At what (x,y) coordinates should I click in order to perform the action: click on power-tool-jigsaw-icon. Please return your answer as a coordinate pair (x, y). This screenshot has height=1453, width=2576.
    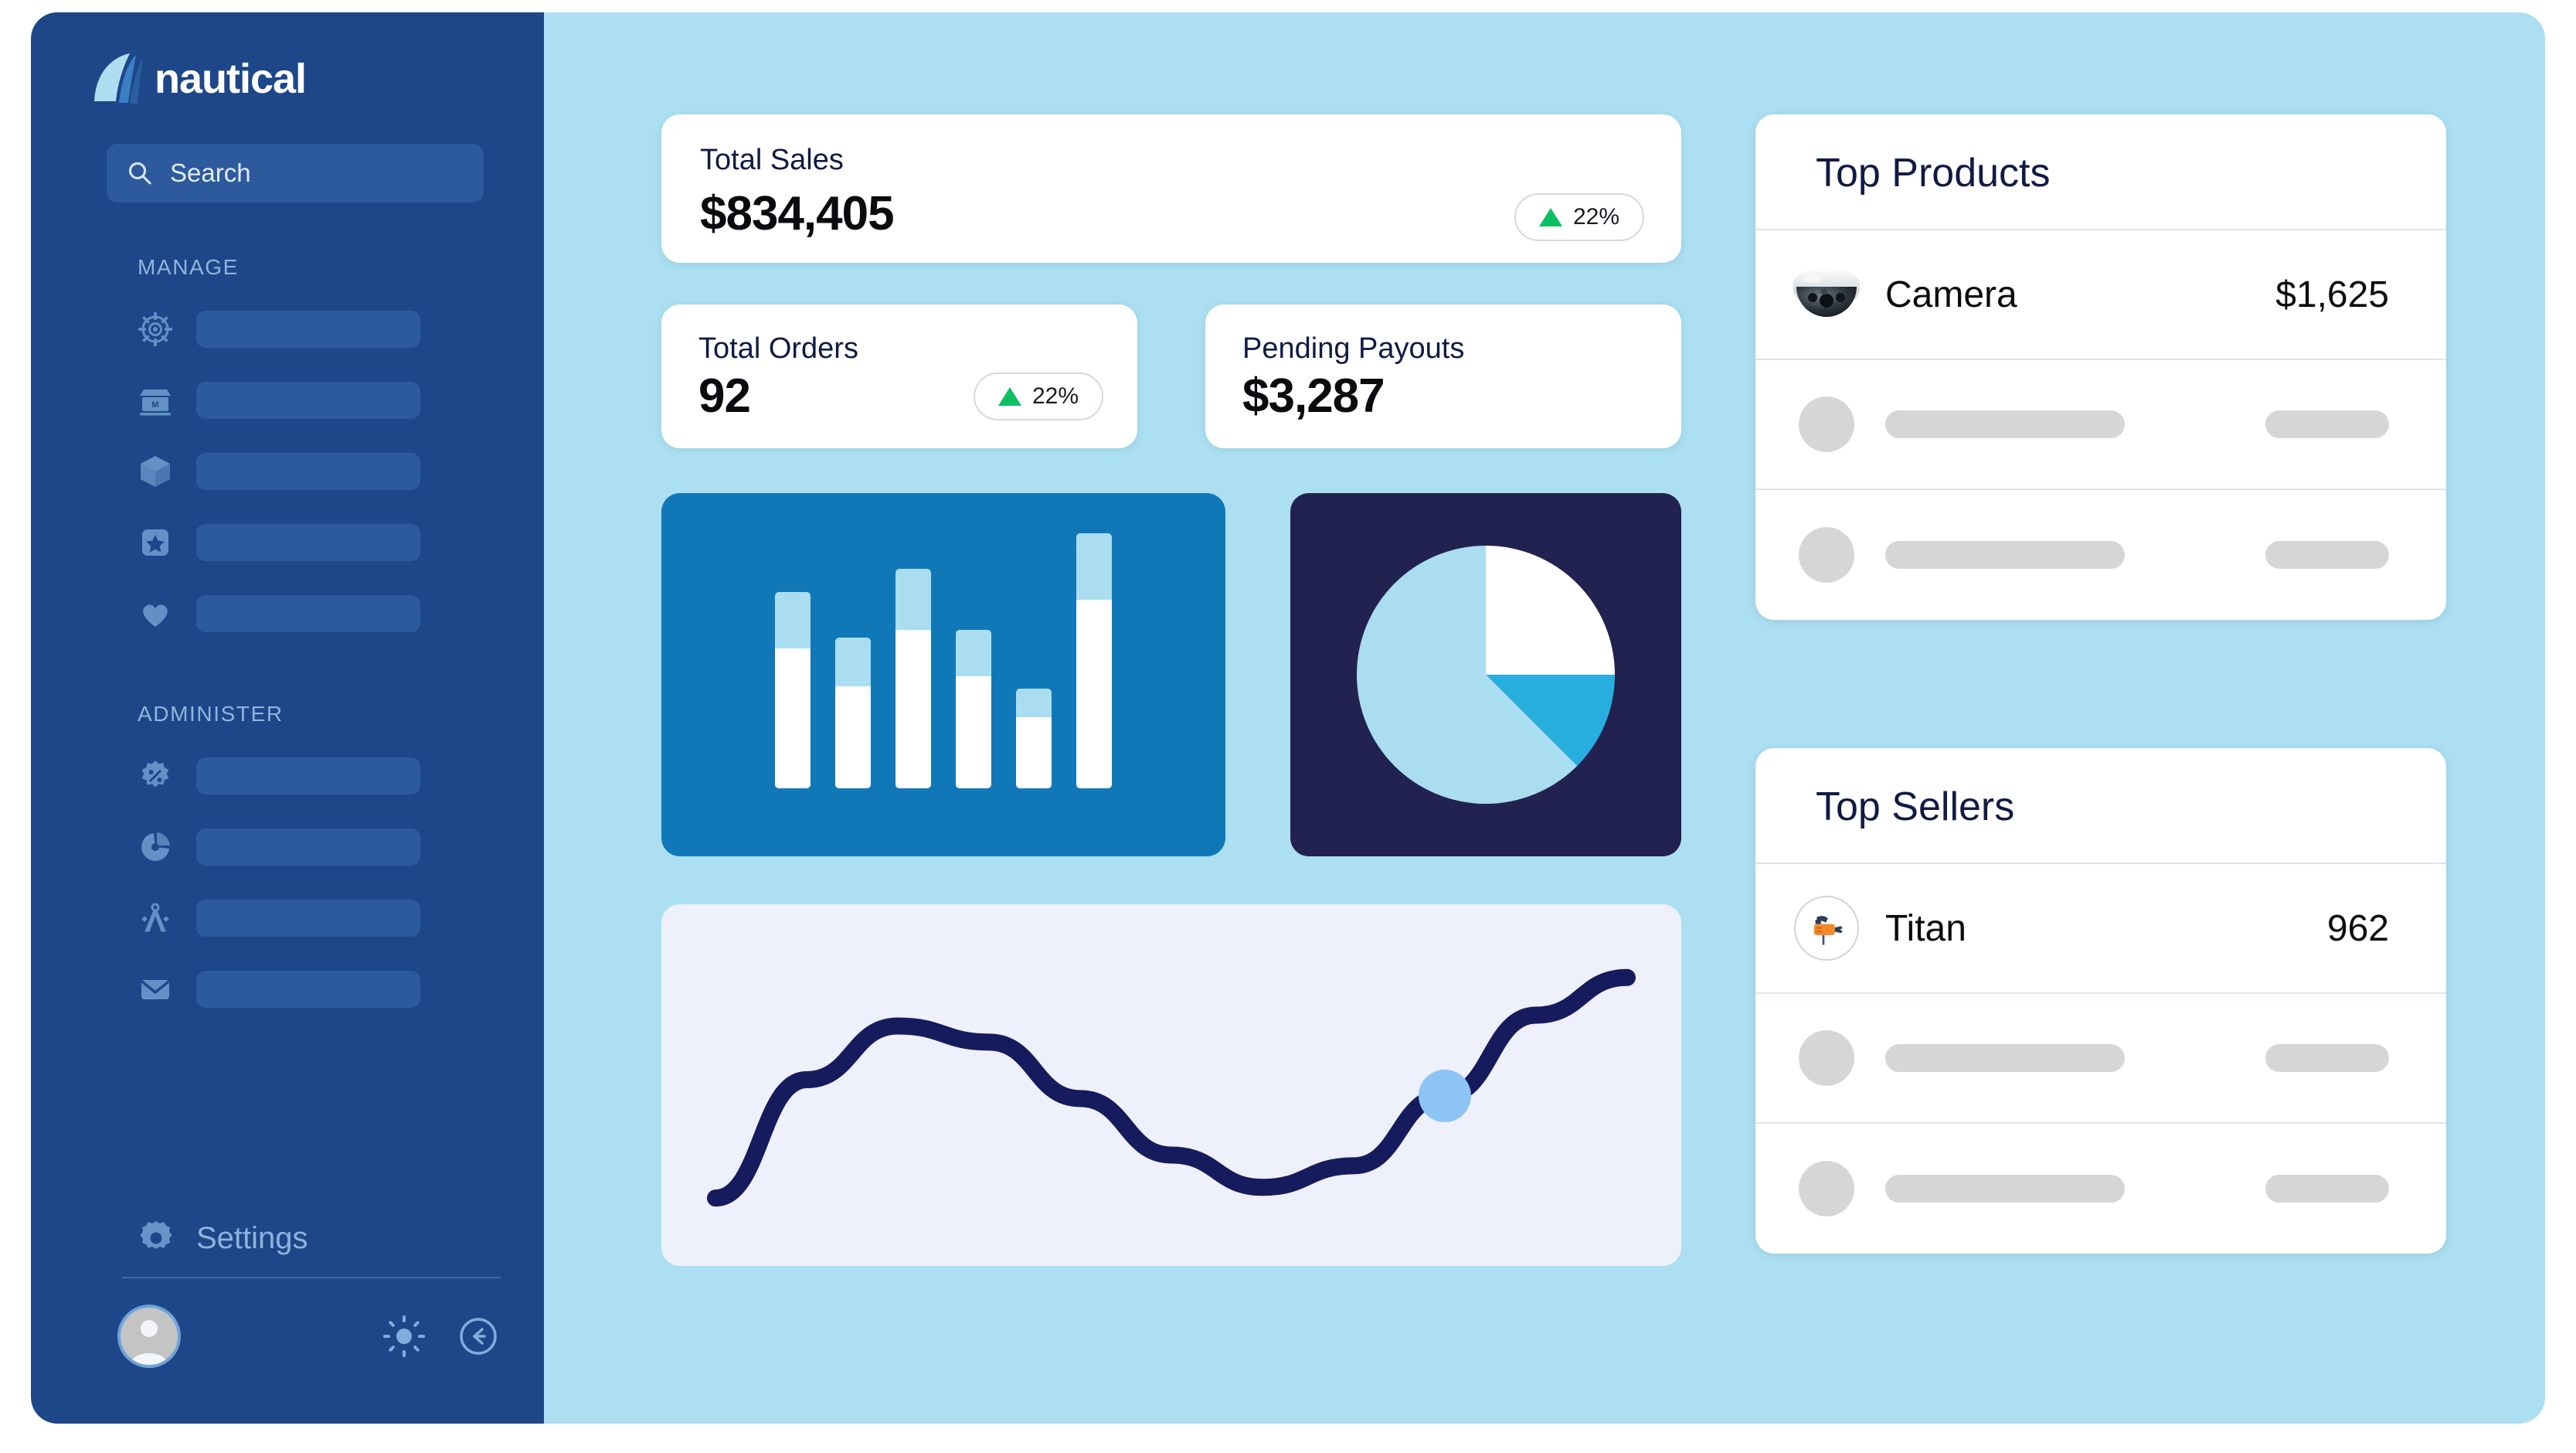
    Looking at the image, I should click on (1826, 928).